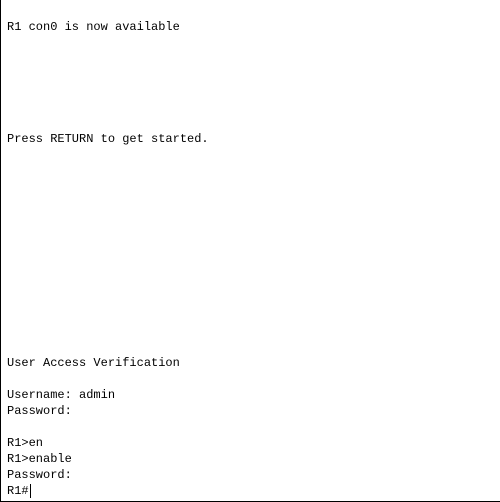  I want to click on current-prompt-line: R1#, so click(19, 491).